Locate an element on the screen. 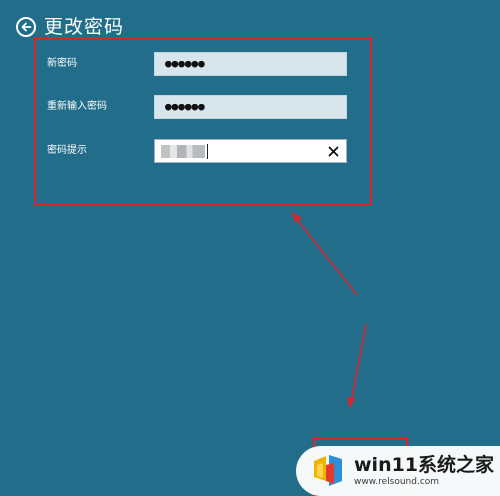 Image resolution: width=500 pixels, height=496 pixels. clear-button is located at coordinates (333, 151).